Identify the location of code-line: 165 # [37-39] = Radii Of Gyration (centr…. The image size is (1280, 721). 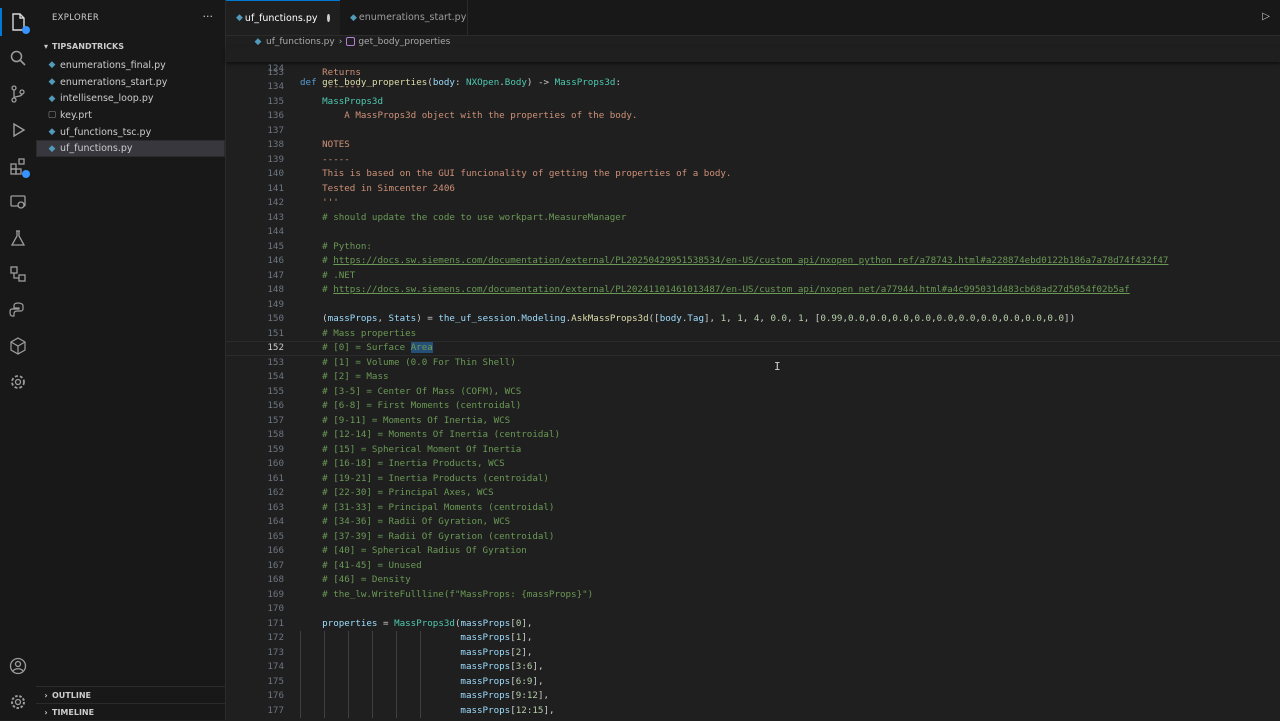
(753, 537).